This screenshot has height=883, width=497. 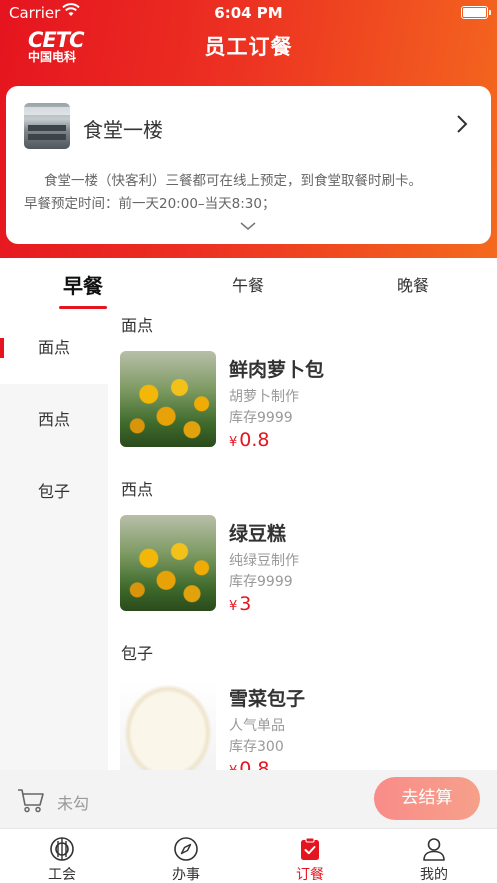 I want to click on food-name: 雪菜包子, so click(x=267, y=699).